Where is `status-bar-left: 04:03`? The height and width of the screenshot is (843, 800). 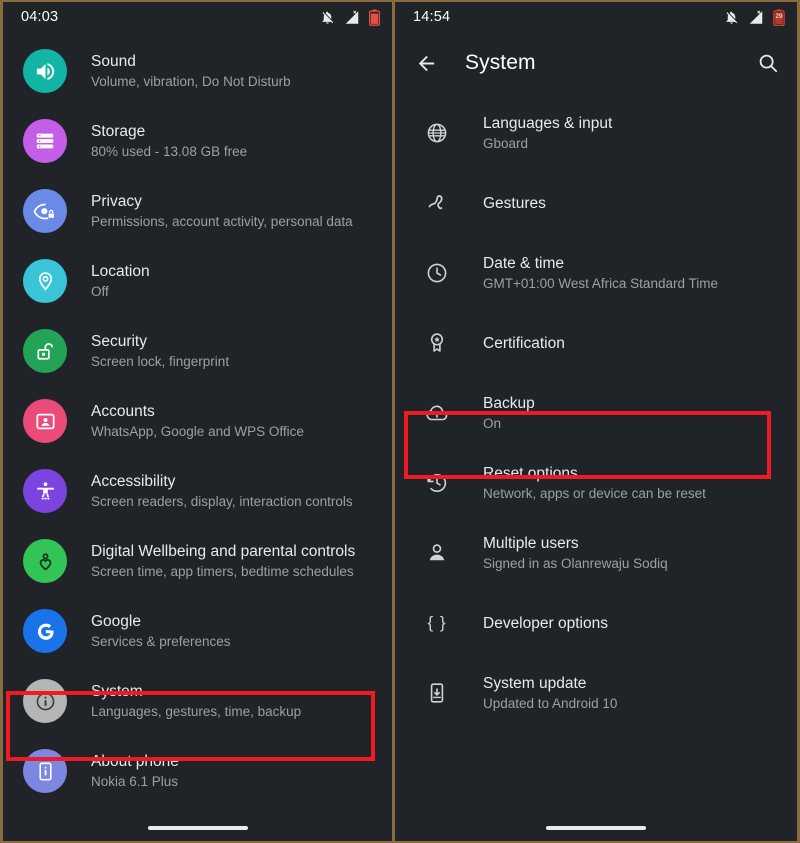
status-bar-left: 04:03 is located at coordinates (197, 17).